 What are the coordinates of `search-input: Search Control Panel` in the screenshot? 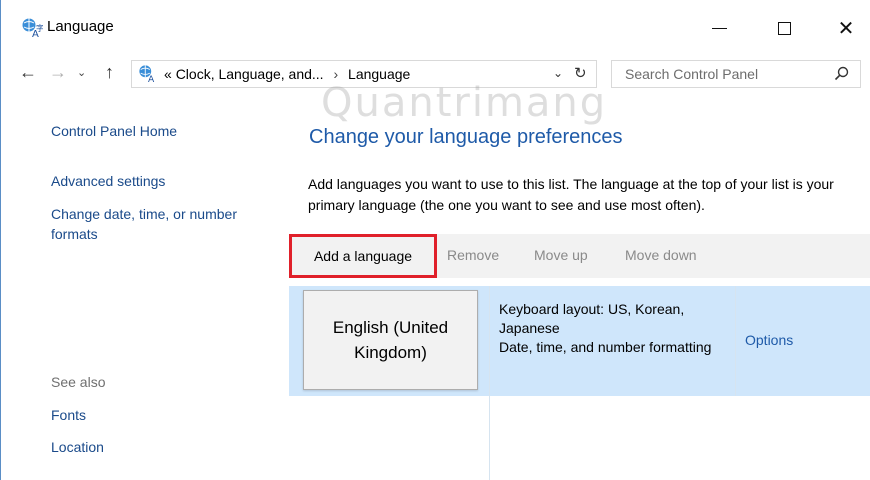 It's located at (736, 74).